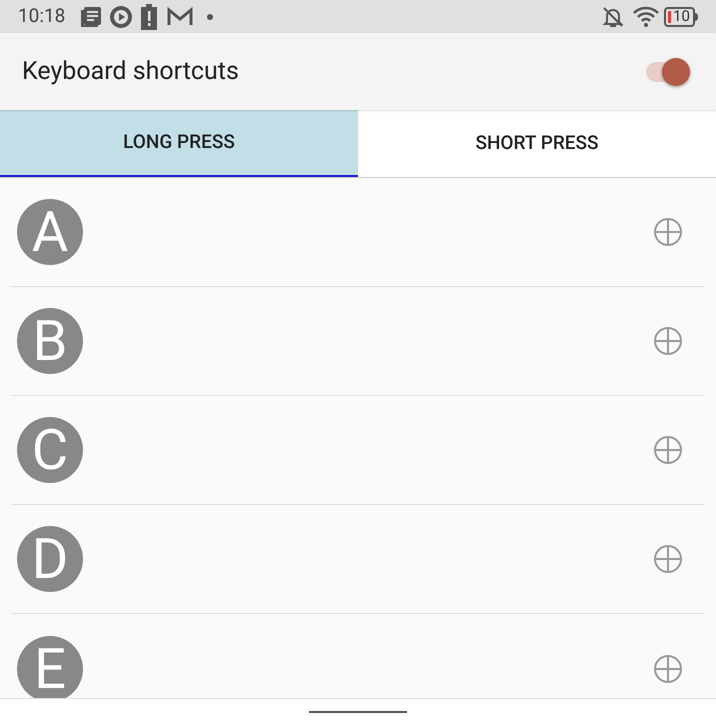 The width and height of the screenshot is (716, 720). Describe the element at coordinates (646, 16) in the screenshot. I see `wifi-icon` at that location.